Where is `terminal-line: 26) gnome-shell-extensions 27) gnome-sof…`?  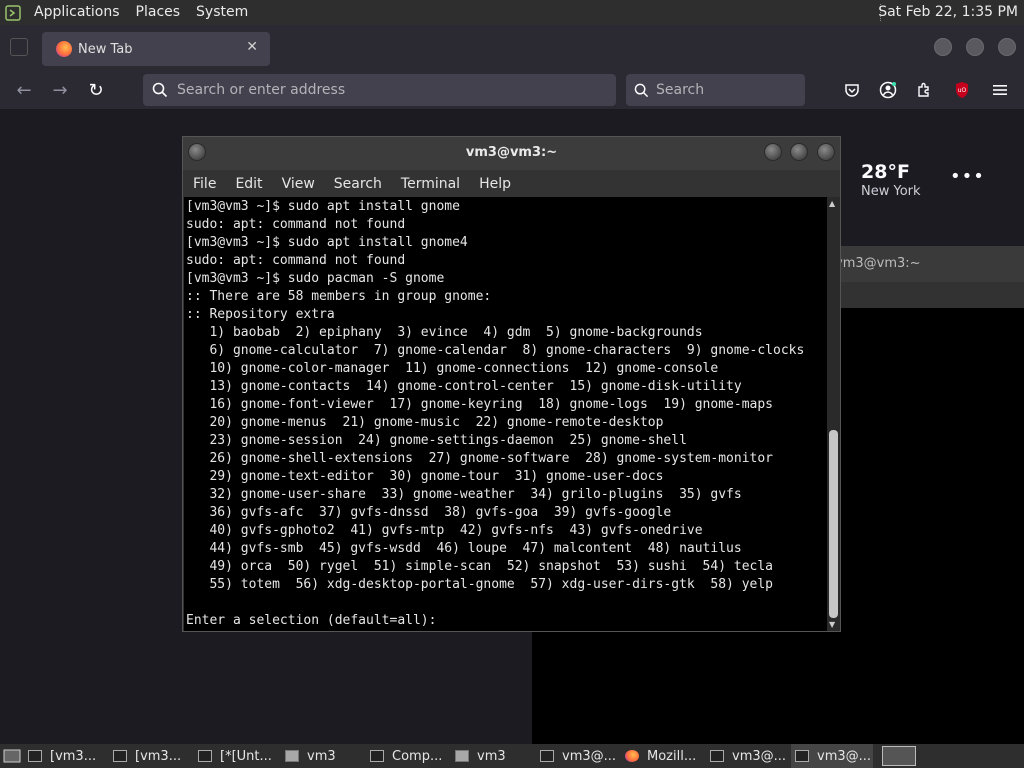 terminal-line: 26) gnome-shell-extensions 27) gnome-sof… is located at coordinates (479, 458).